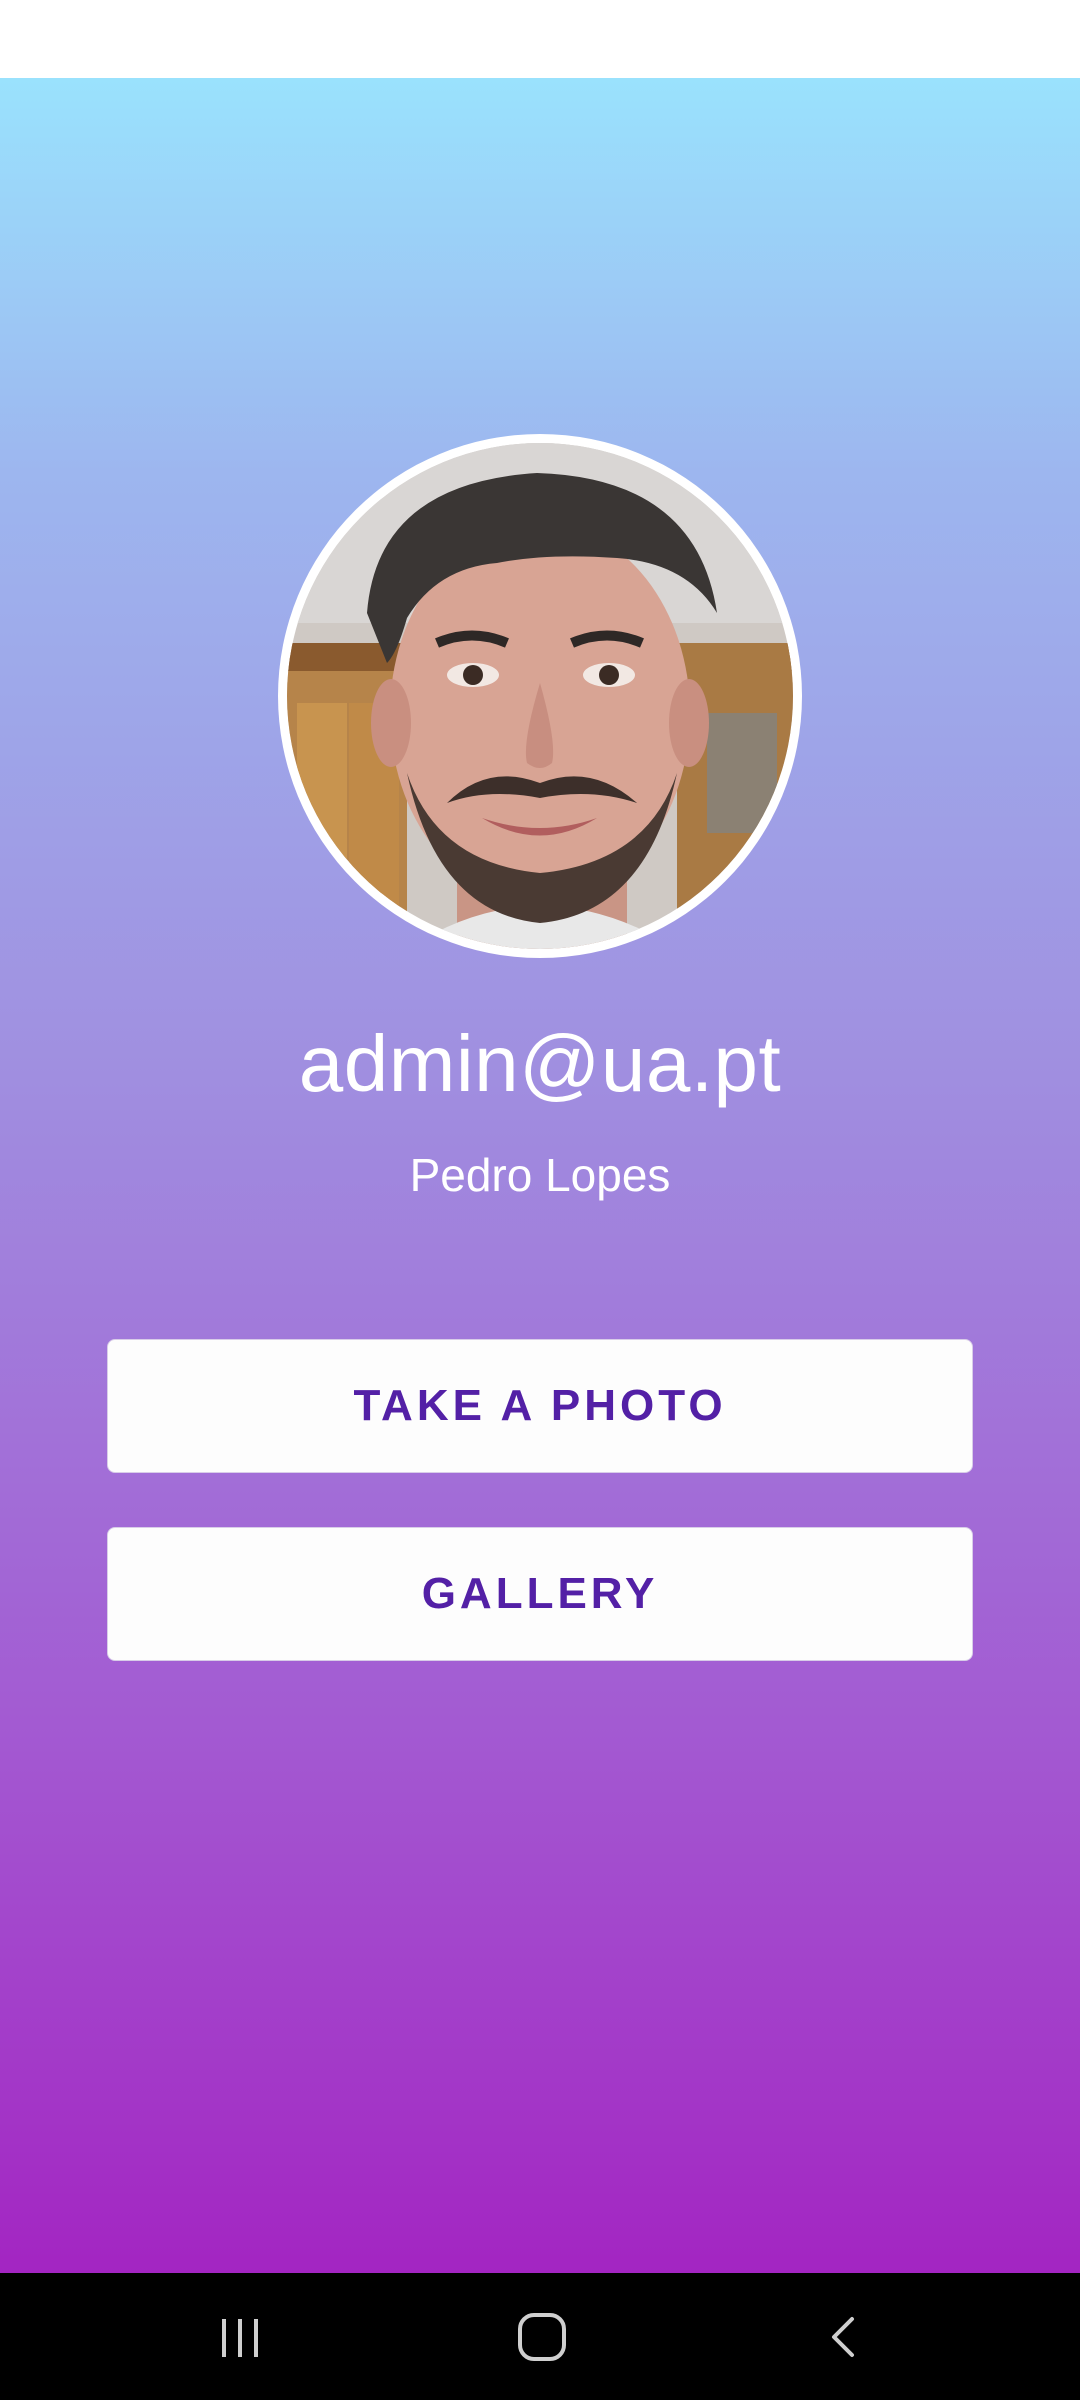 The width and height of the screenshot is (1080, 2400). Describe the element at coordinates (540, 1406) in the screenshot. I see `take-photo-button: TAKE A PHOTO` at that location.